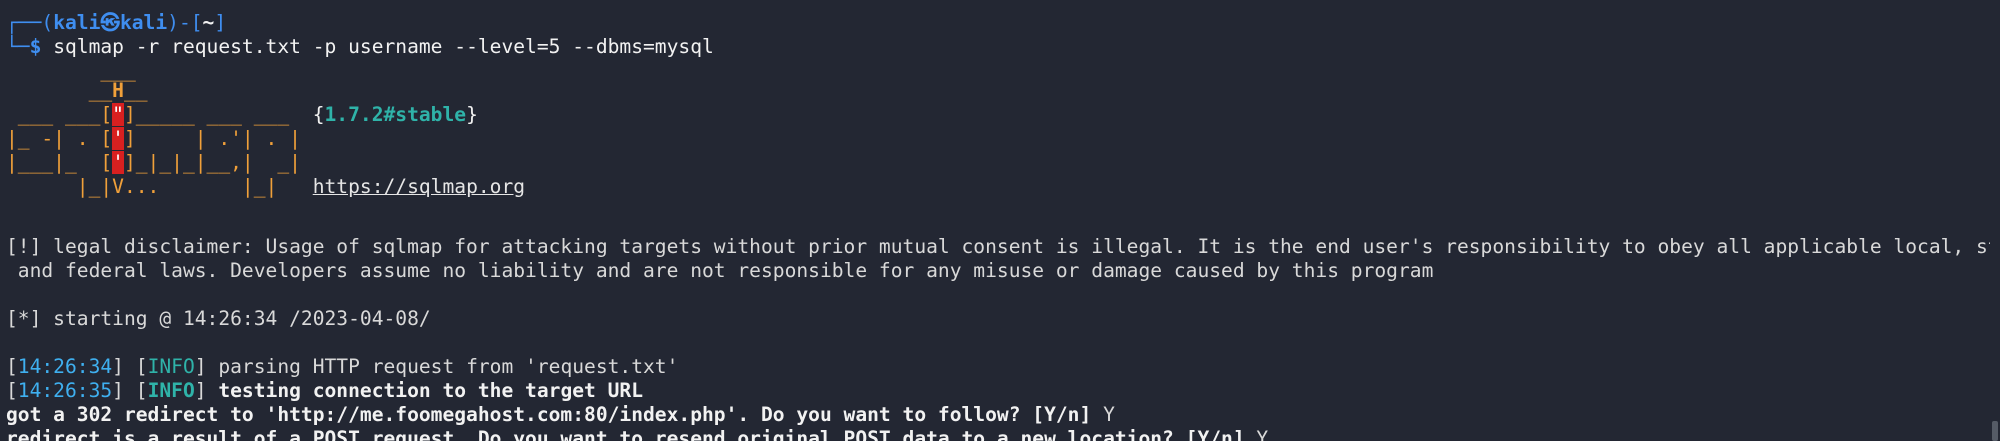 The width and height of the screenshot is (2000, 441). Describe the element at coordinates (218, 318) in the screenshot. I see `starting-line: [*] starting @ 14:26:34 /2023-04-08/` at that location.